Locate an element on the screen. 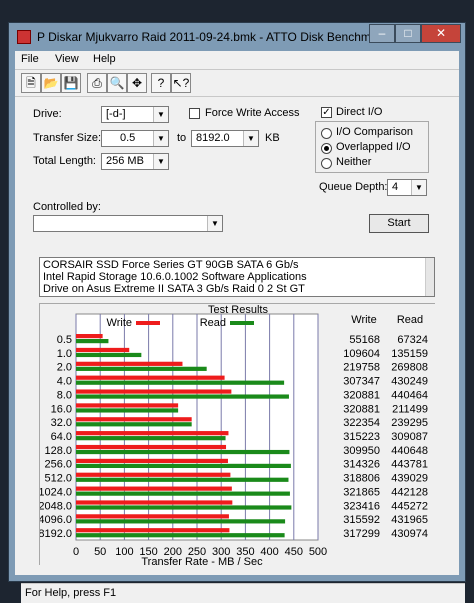 The height and width of the screenshot is (603, 474). open-icon: 📂 is located at coordinates (51, 83).